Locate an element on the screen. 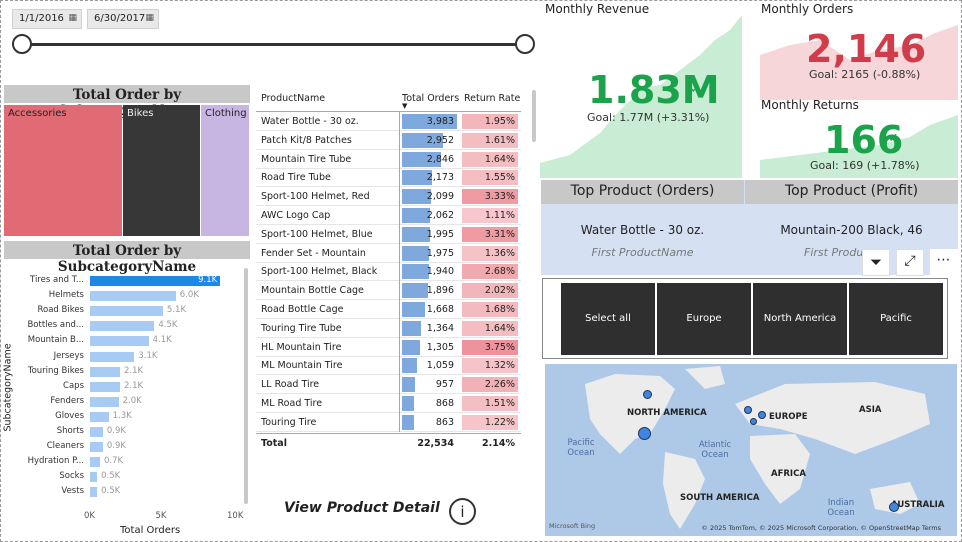  check-icon: ✓ is located at coordinates (893, 138).